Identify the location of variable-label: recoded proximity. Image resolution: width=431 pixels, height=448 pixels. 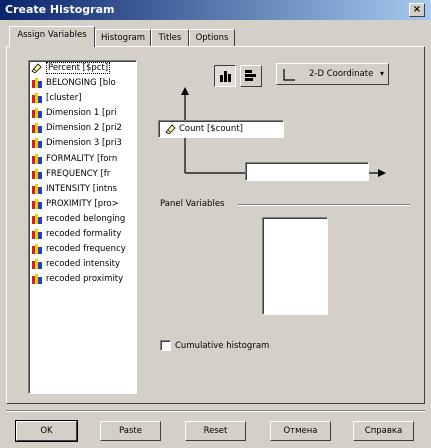
(85, 279).